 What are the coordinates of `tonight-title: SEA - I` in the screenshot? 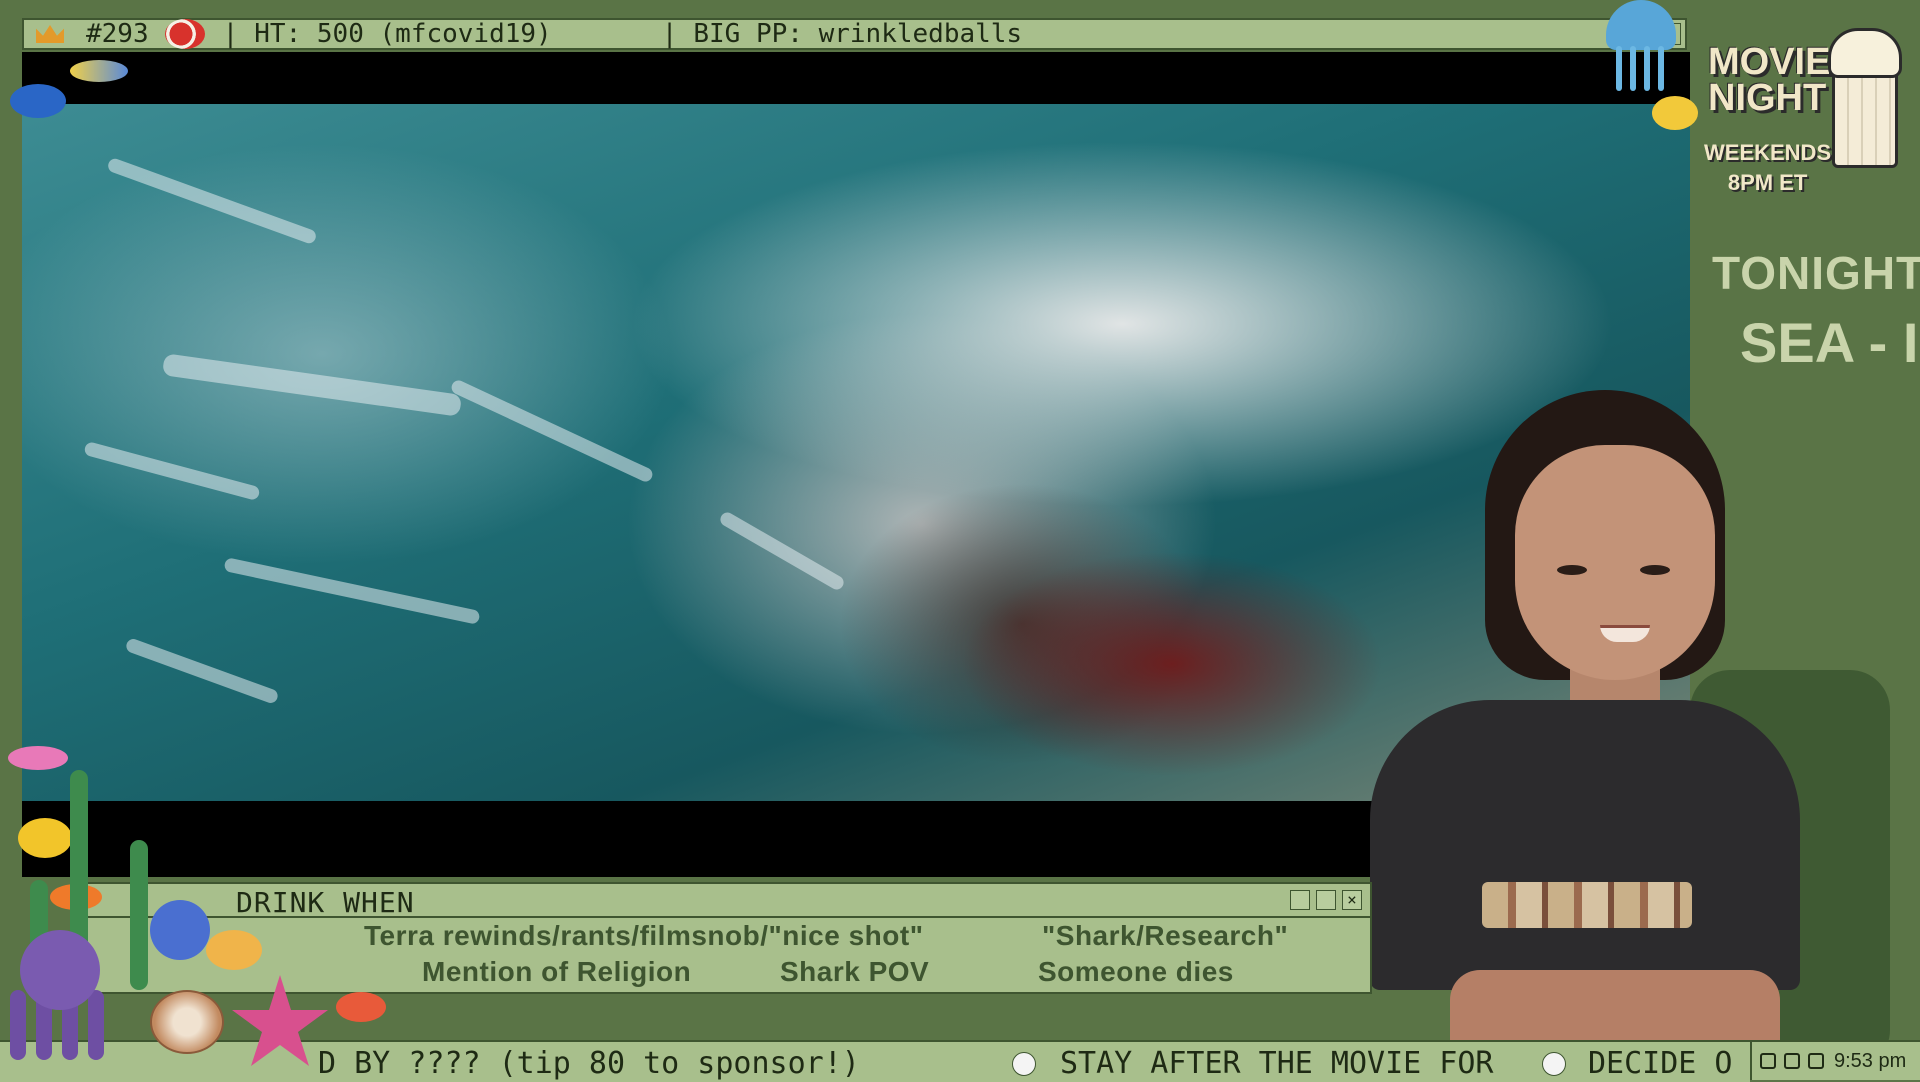 It's located at (1829, 342).